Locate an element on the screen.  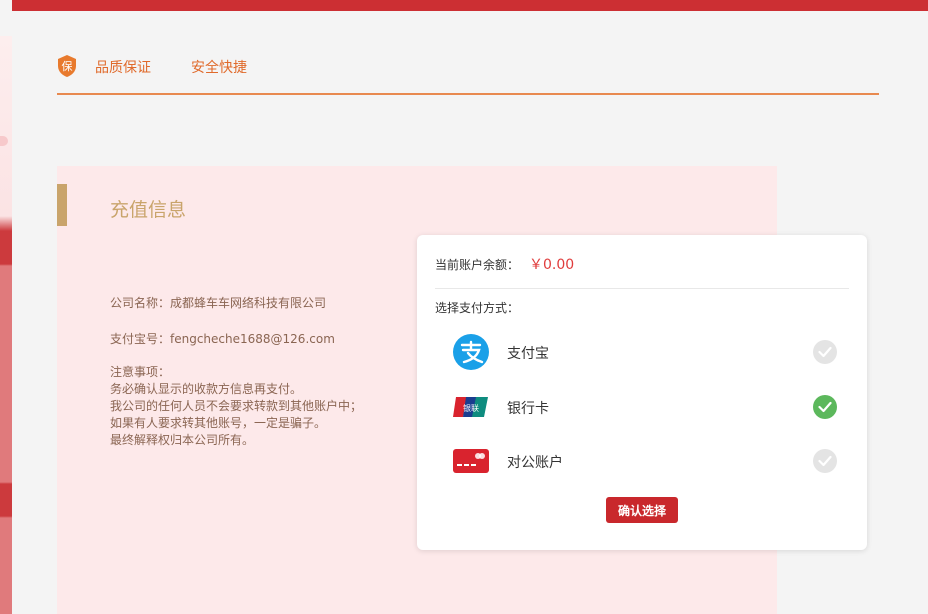
notice-line: 最终解释权归本公司所有。 is located at coordinates (182, 440).